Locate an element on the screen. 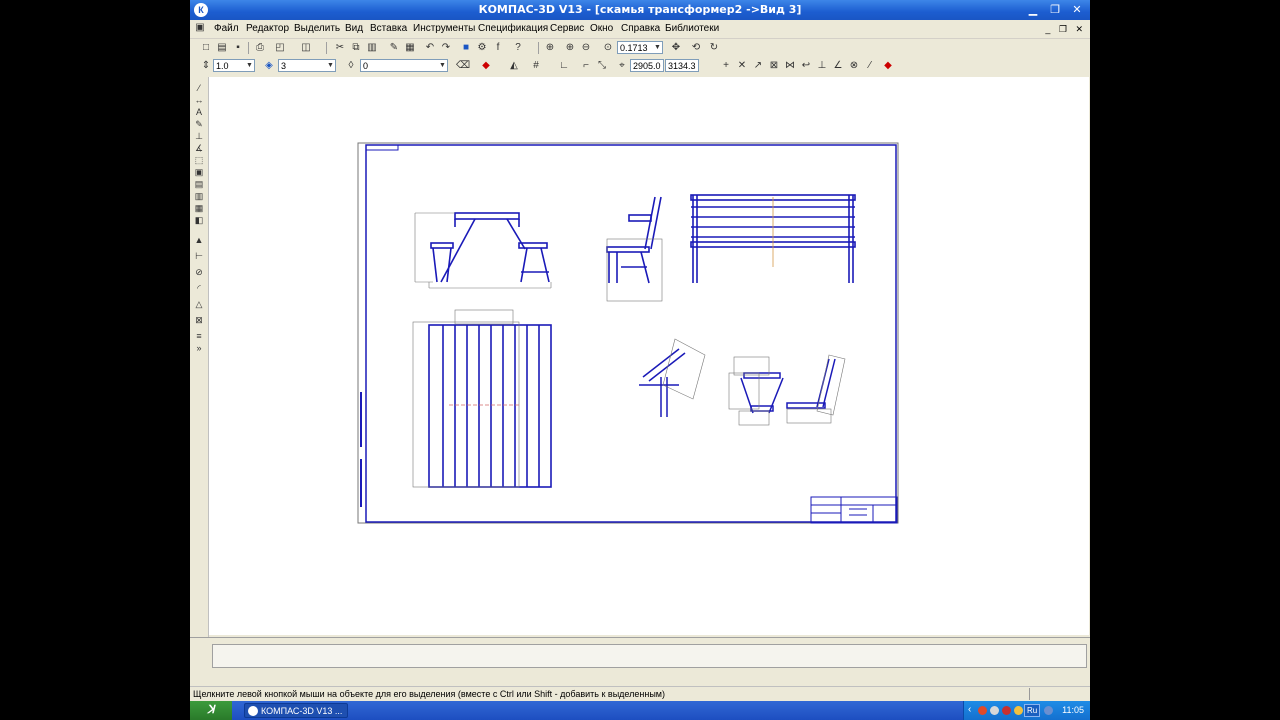 Image resolution: width=1280 pixels, height=720 pixels. snap-angle-icon: ∠ is located at coordinates (838, 66).